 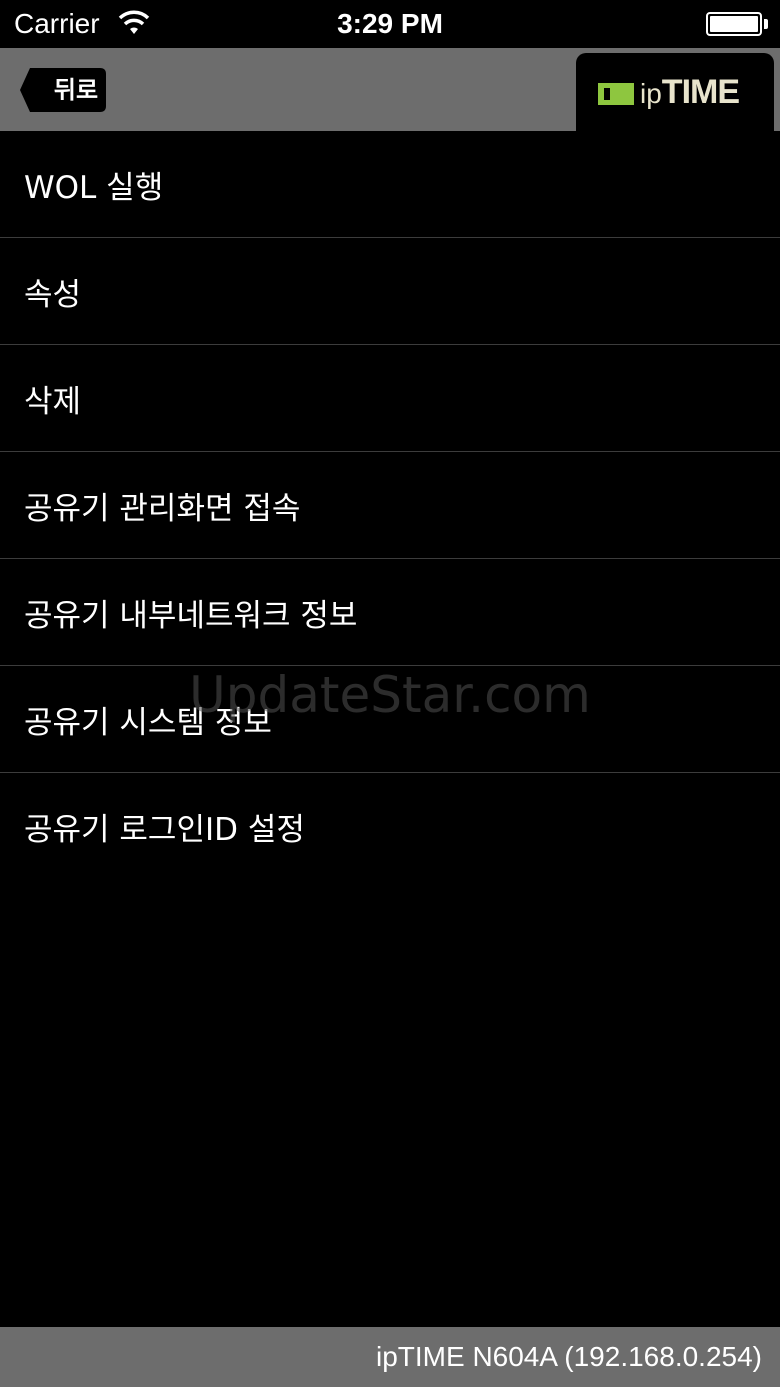 What do you see at coordinates (162, 508) in the screenshot?
I see `menu-item-label: 공유기 관리화면 접속` at bounding box center [162, 508].